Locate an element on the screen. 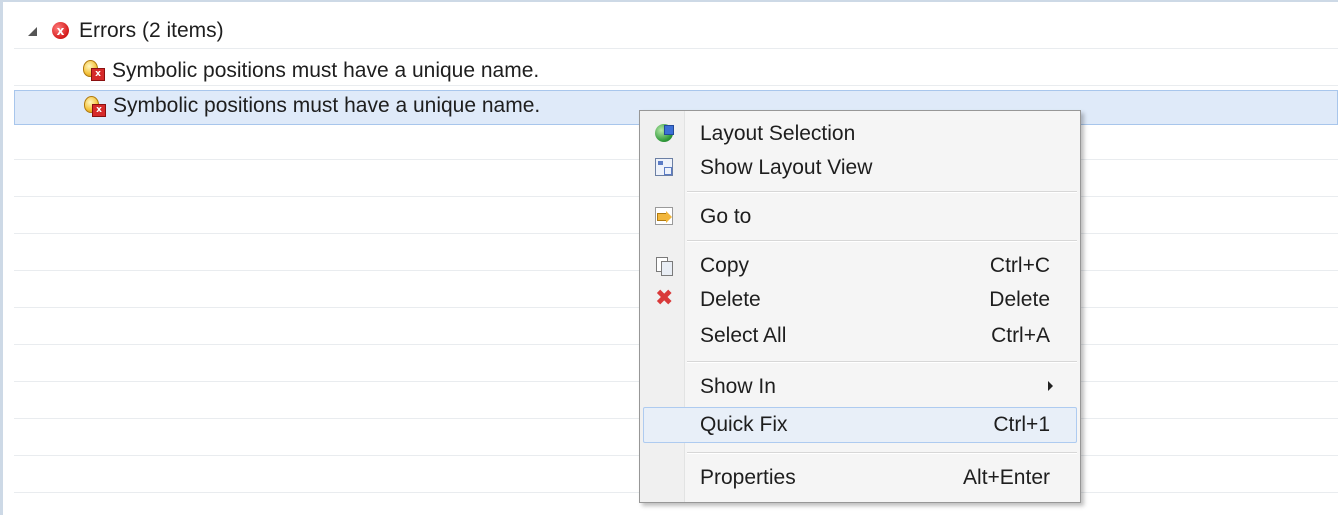 Image resolution: width=1338 pixels, height=515 pixels. expand-collapse-twisty-icon is located at coordinates (32, 31).